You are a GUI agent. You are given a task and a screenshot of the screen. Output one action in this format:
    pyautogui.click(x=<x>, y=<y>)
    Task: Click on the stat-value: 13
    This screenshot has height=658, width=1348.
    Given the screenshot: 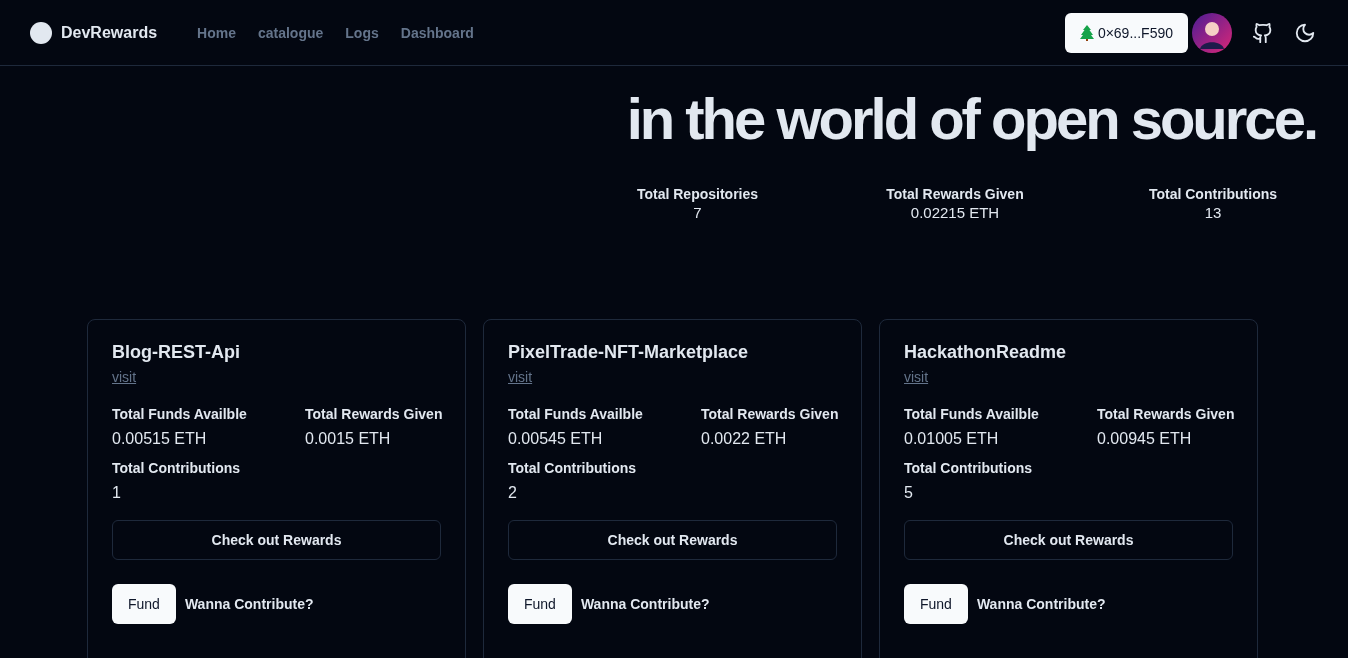 What is the action you would take?
    pyautogui.click(x=1213, y=212)
    